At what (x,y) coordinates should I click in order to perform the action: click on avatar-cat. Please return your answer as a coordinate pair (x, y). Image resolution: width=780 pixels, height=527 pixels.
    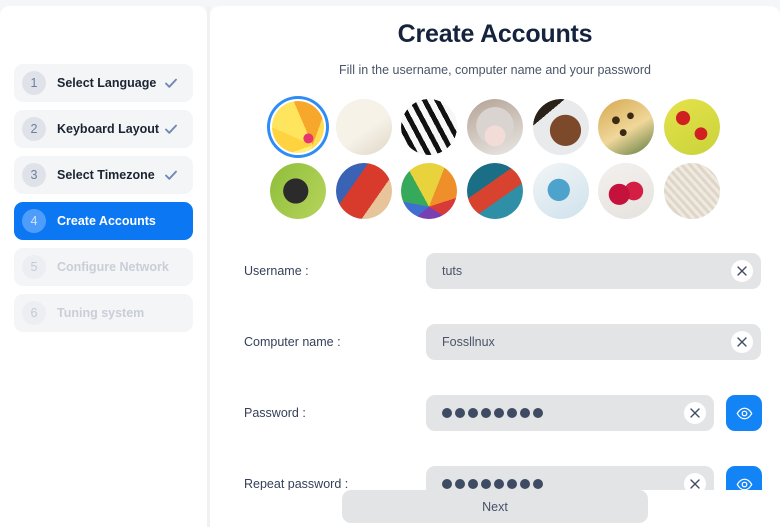
    Looking at the image, I should click on (494, 127).